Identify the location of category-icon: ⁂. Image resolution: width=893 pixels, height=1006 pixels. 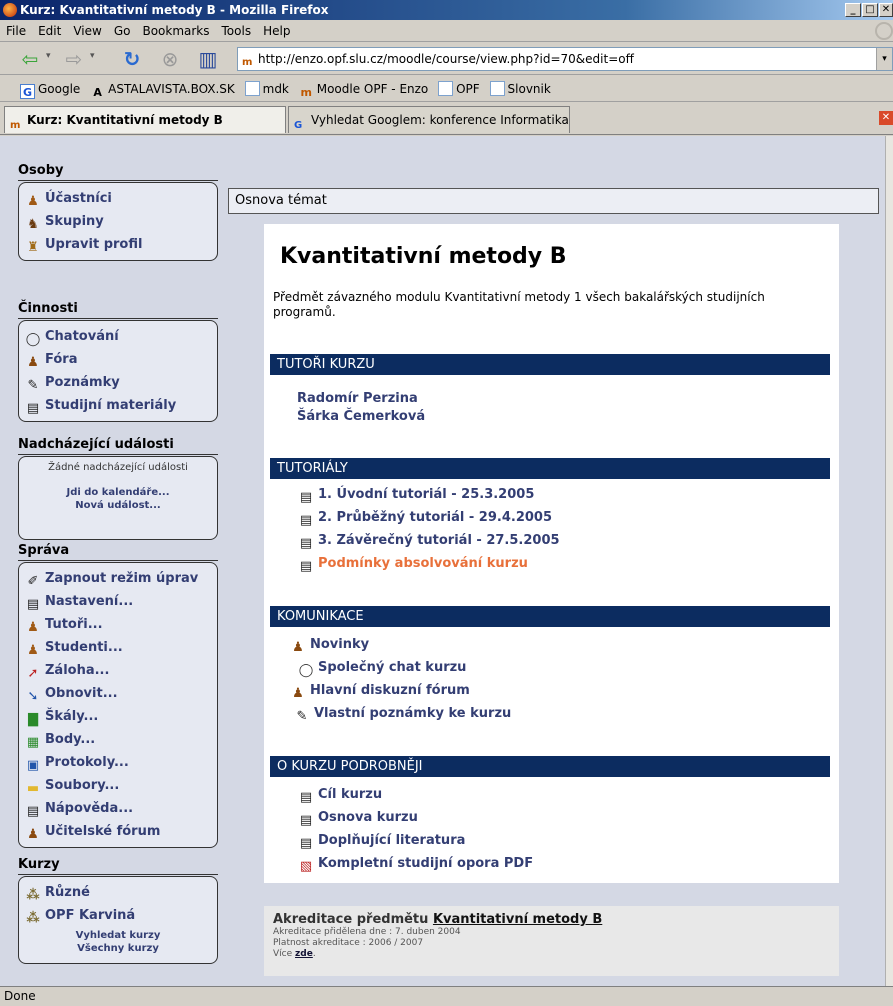
(33, 895).